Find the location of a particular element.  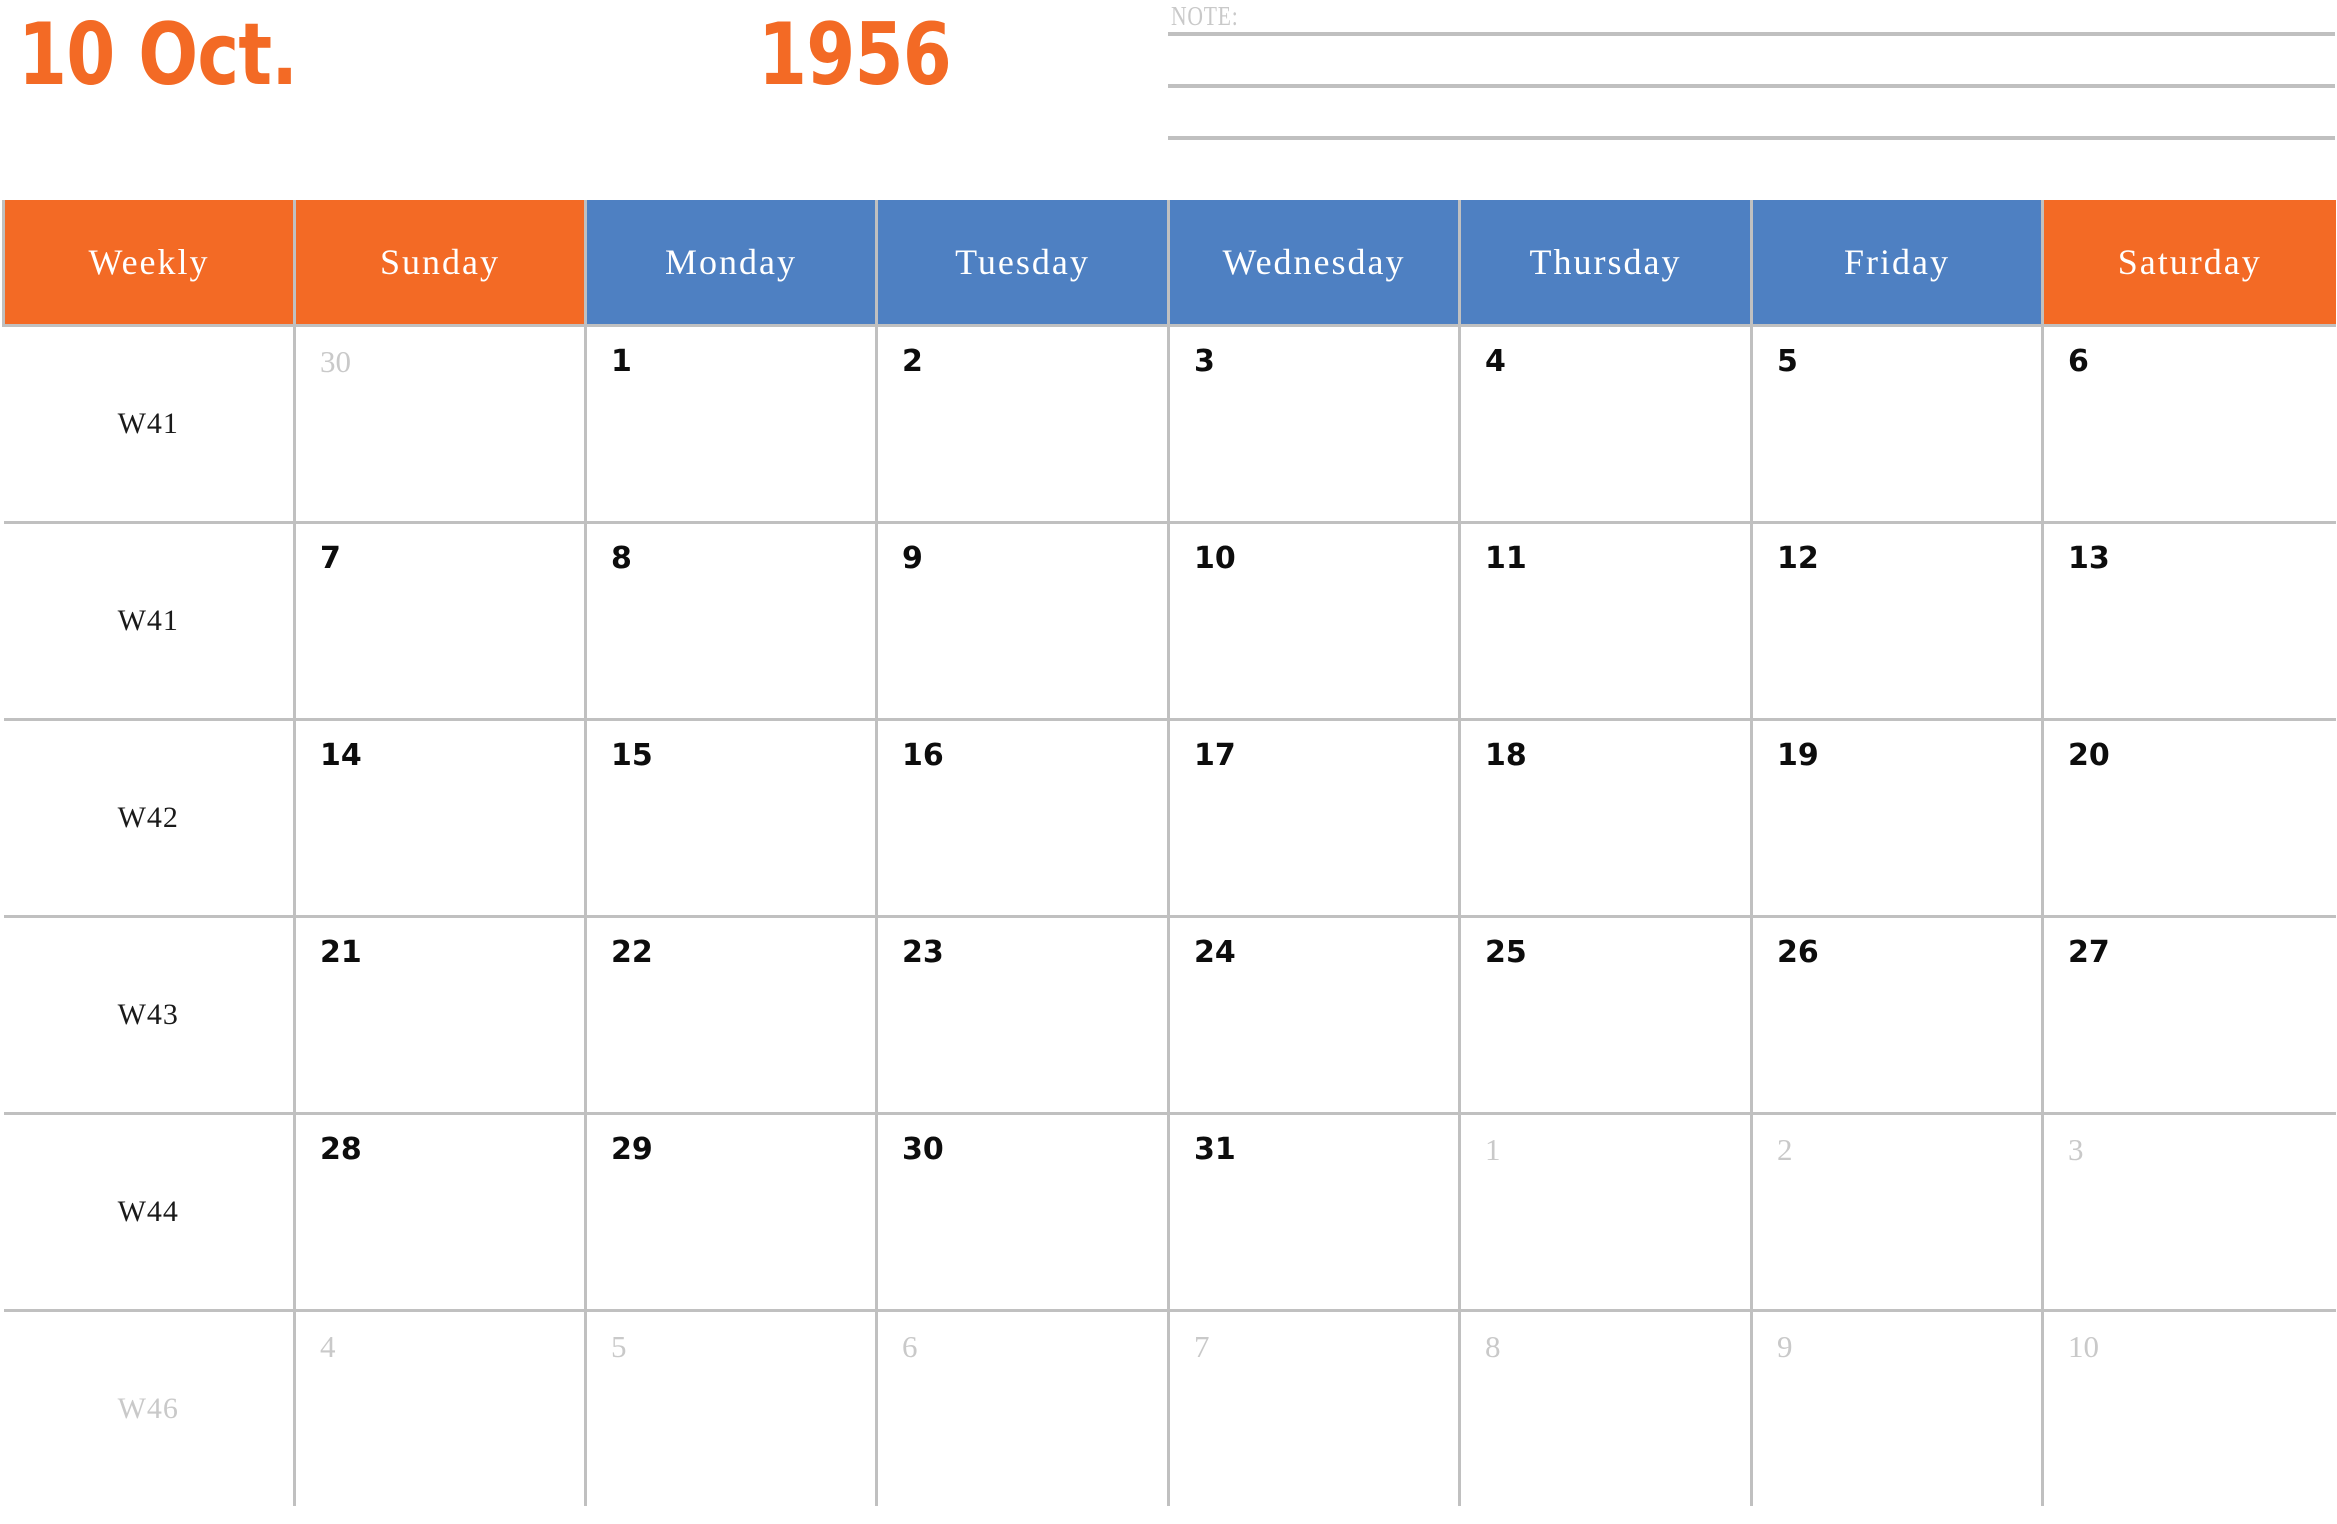

day-cell: 14 is located at coordinates (440, 818).